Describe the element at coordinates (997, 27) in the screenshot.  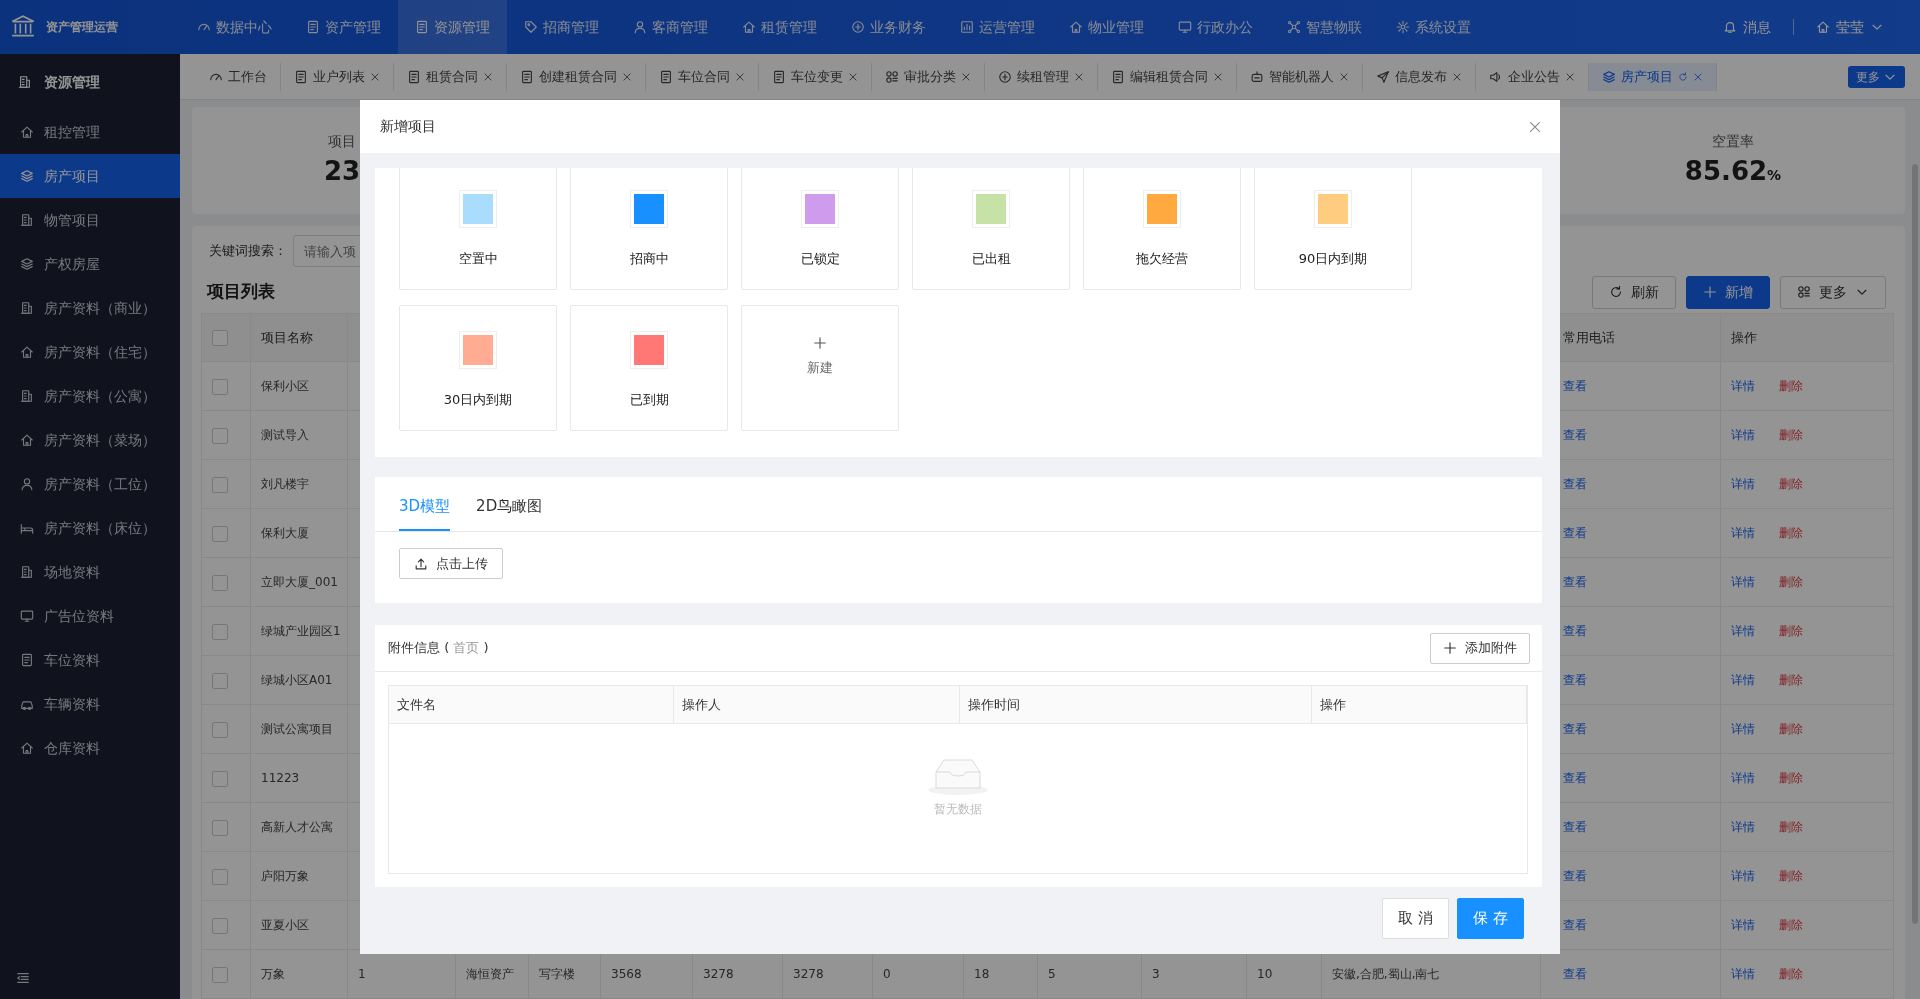
I see `nav-menu-item: 运营管理` at that location.